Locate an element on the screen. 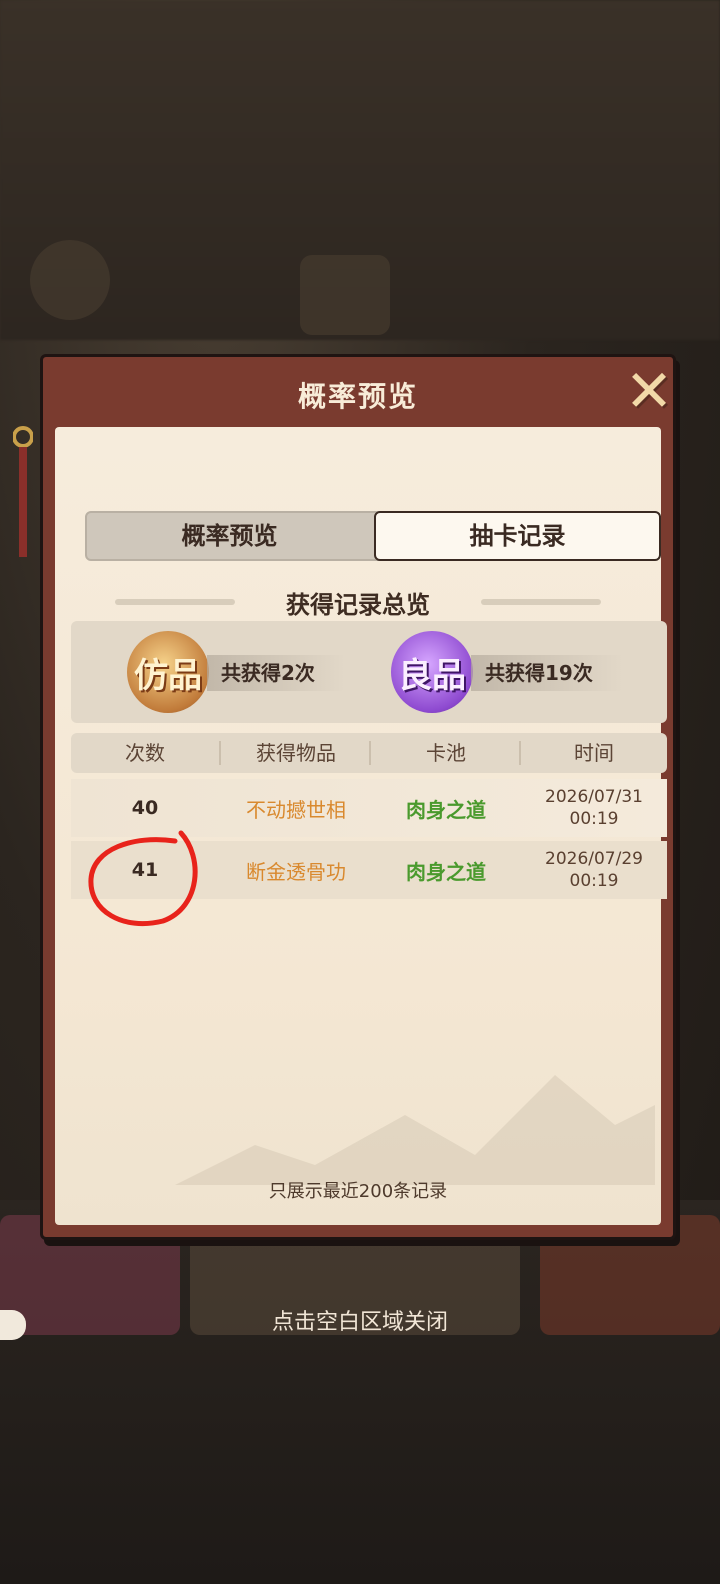  title-ornament-right is located at coordinates (541, 602).